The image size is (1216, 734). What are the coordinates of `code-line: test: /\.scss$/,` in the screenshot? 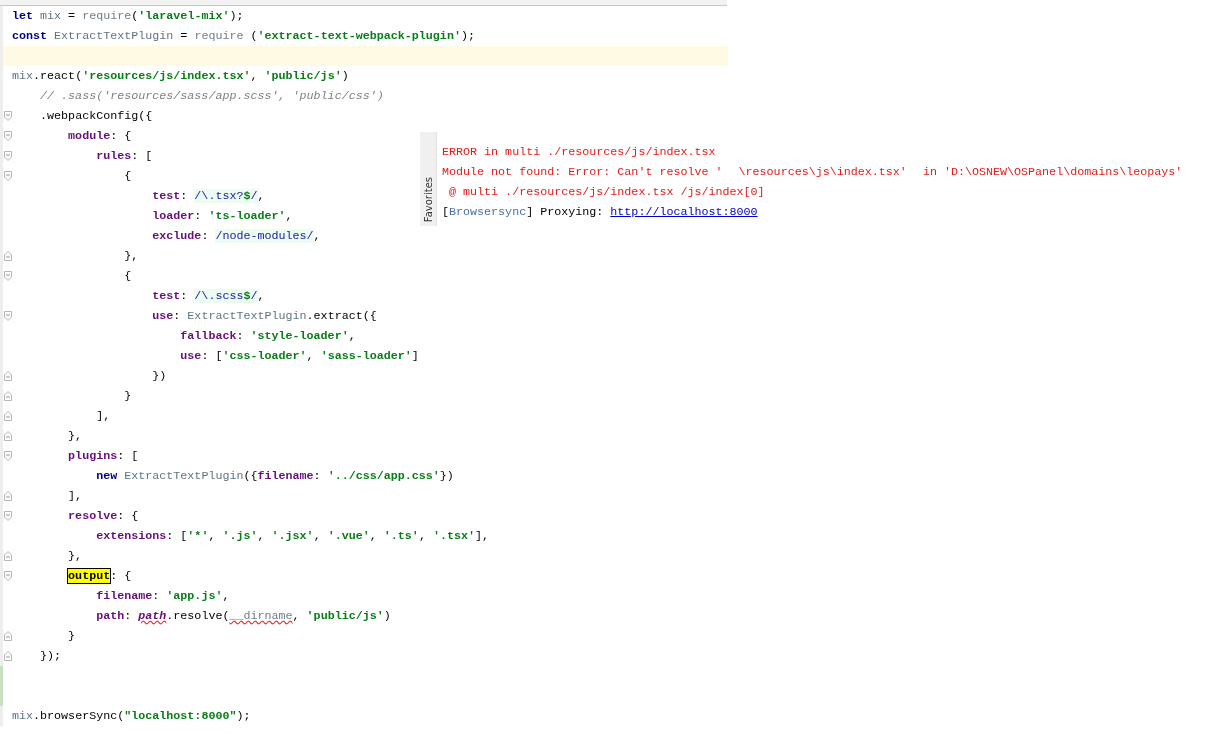 It's located at (208, 296).